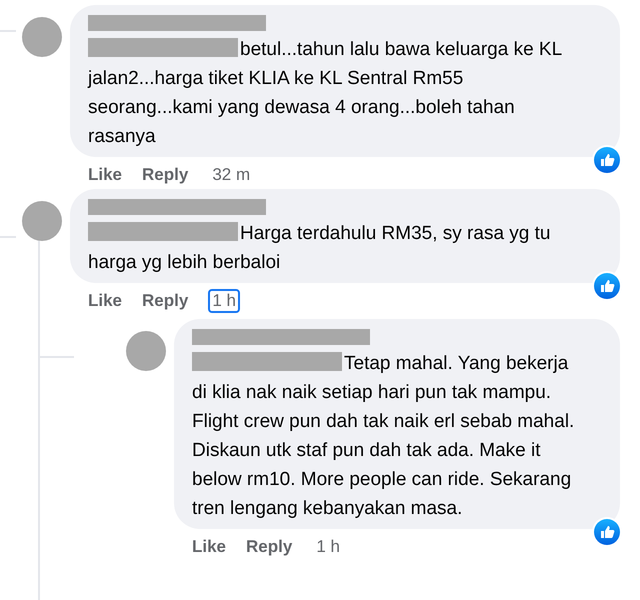 Image resolution: width=640 pixels, height=600 pixels. What do you see at coordinates (231, 175) in the screenshot?
I see `timestamp-link: 32 m` at bounding box center [231, 175].